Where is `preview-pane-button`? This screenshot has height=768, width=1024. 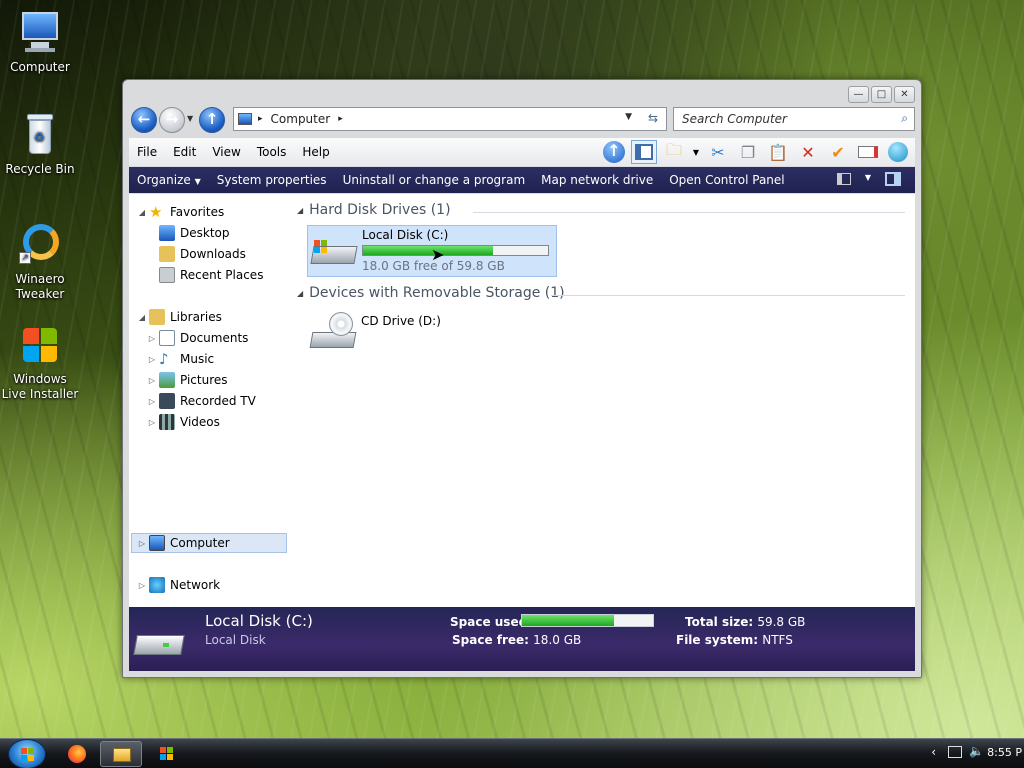 preview-pane-button is located at coordinates (644, 152).